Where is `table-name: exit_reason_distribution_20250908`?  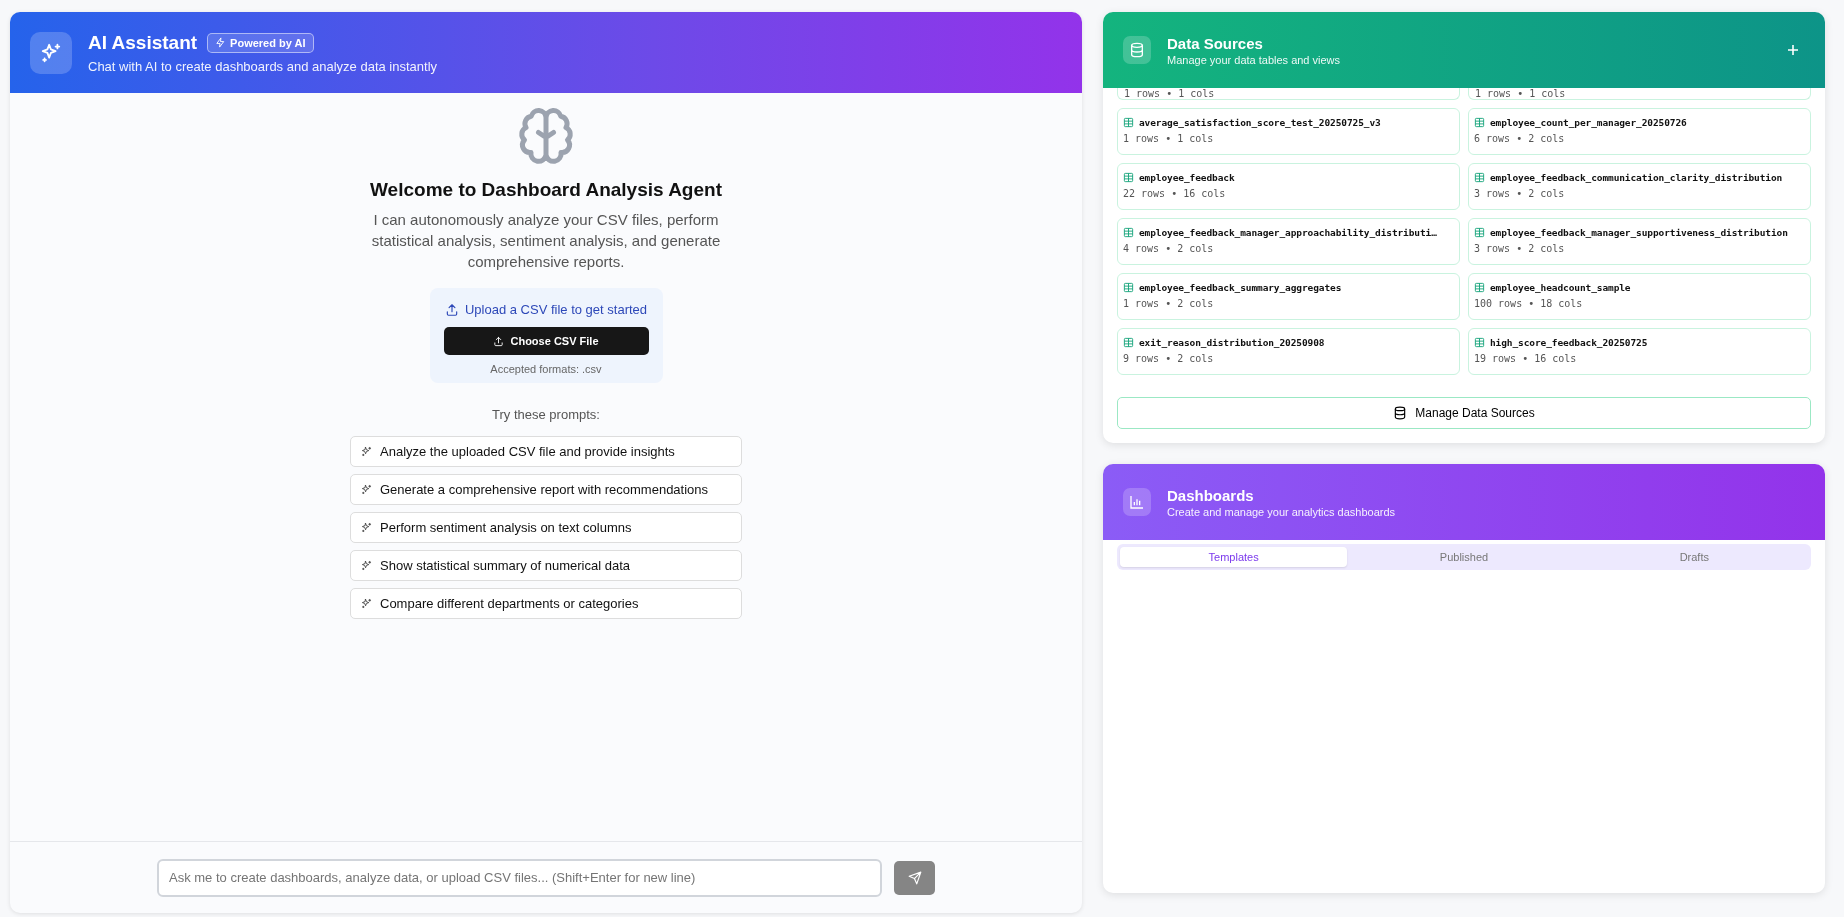
table-name: exit_reason_distribution_20250908 is located at coordinates (1232, 342).